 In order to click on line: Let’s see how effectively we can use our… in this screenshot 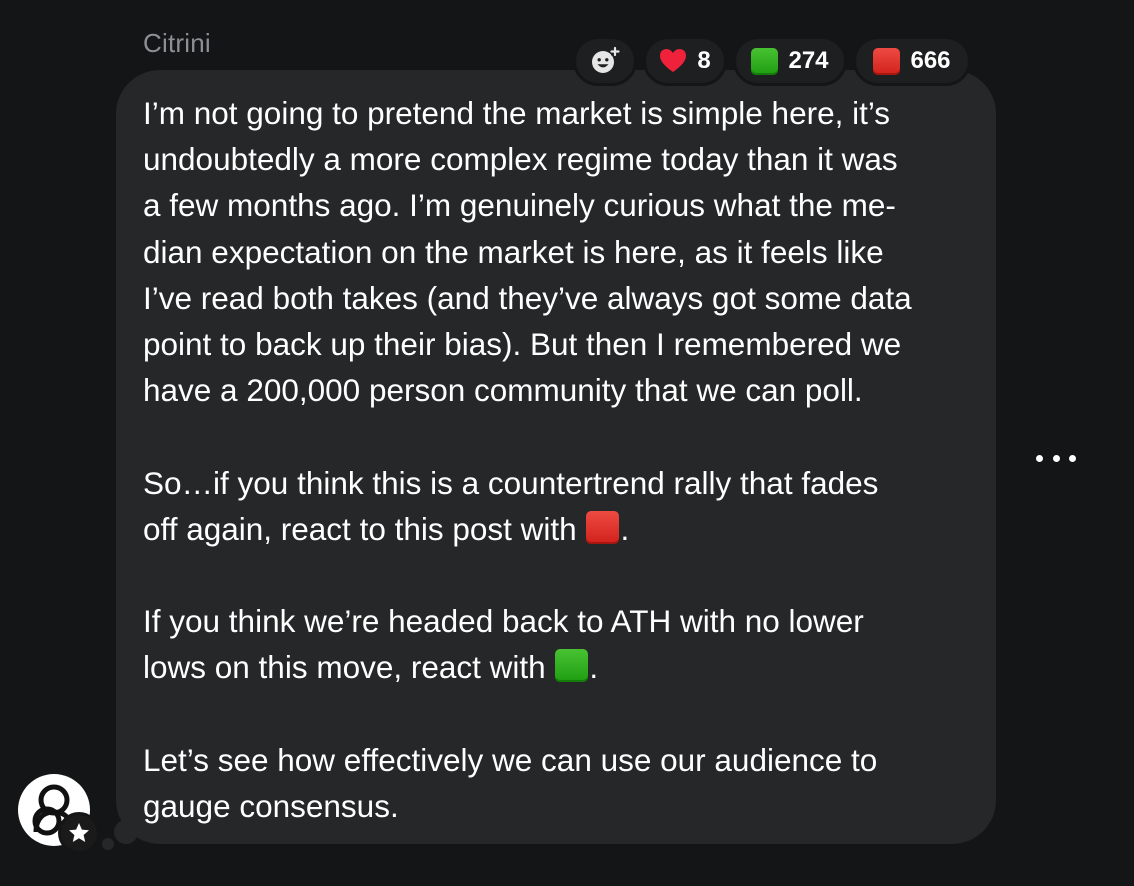, I will do `click(510, 759)`.